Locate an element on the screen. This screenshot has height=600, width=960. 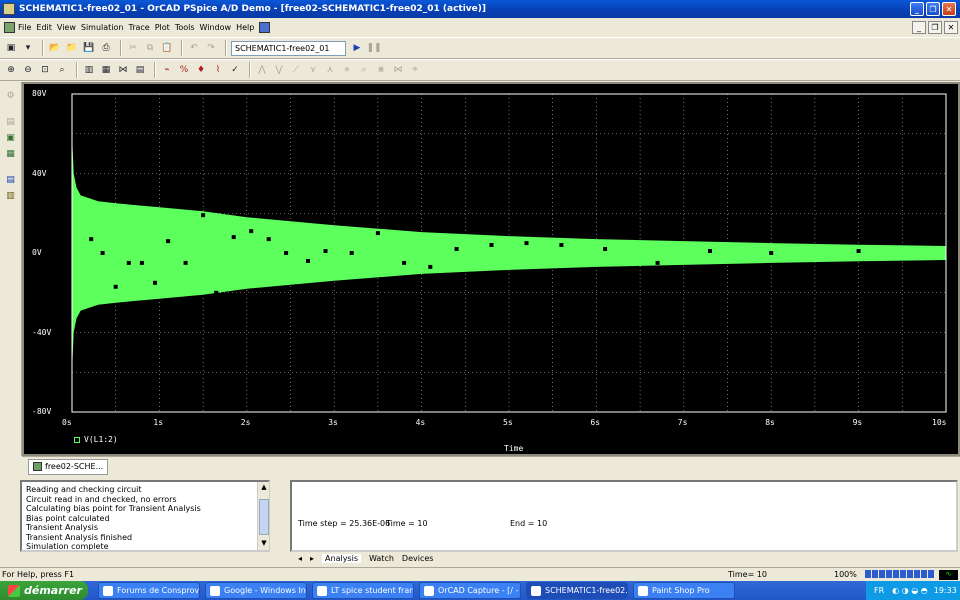
zoom-out-icon: ⊖ is located at coordinates (28, 70).